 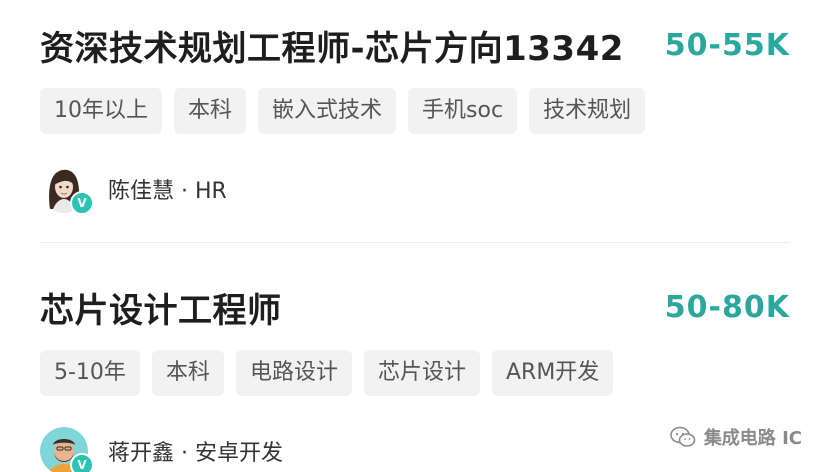 What do you see at coordinates (415, 307) in the screenshot?
I see `job-header: 芯片设计工程师 50-80K` at bounding box center [415, 307].